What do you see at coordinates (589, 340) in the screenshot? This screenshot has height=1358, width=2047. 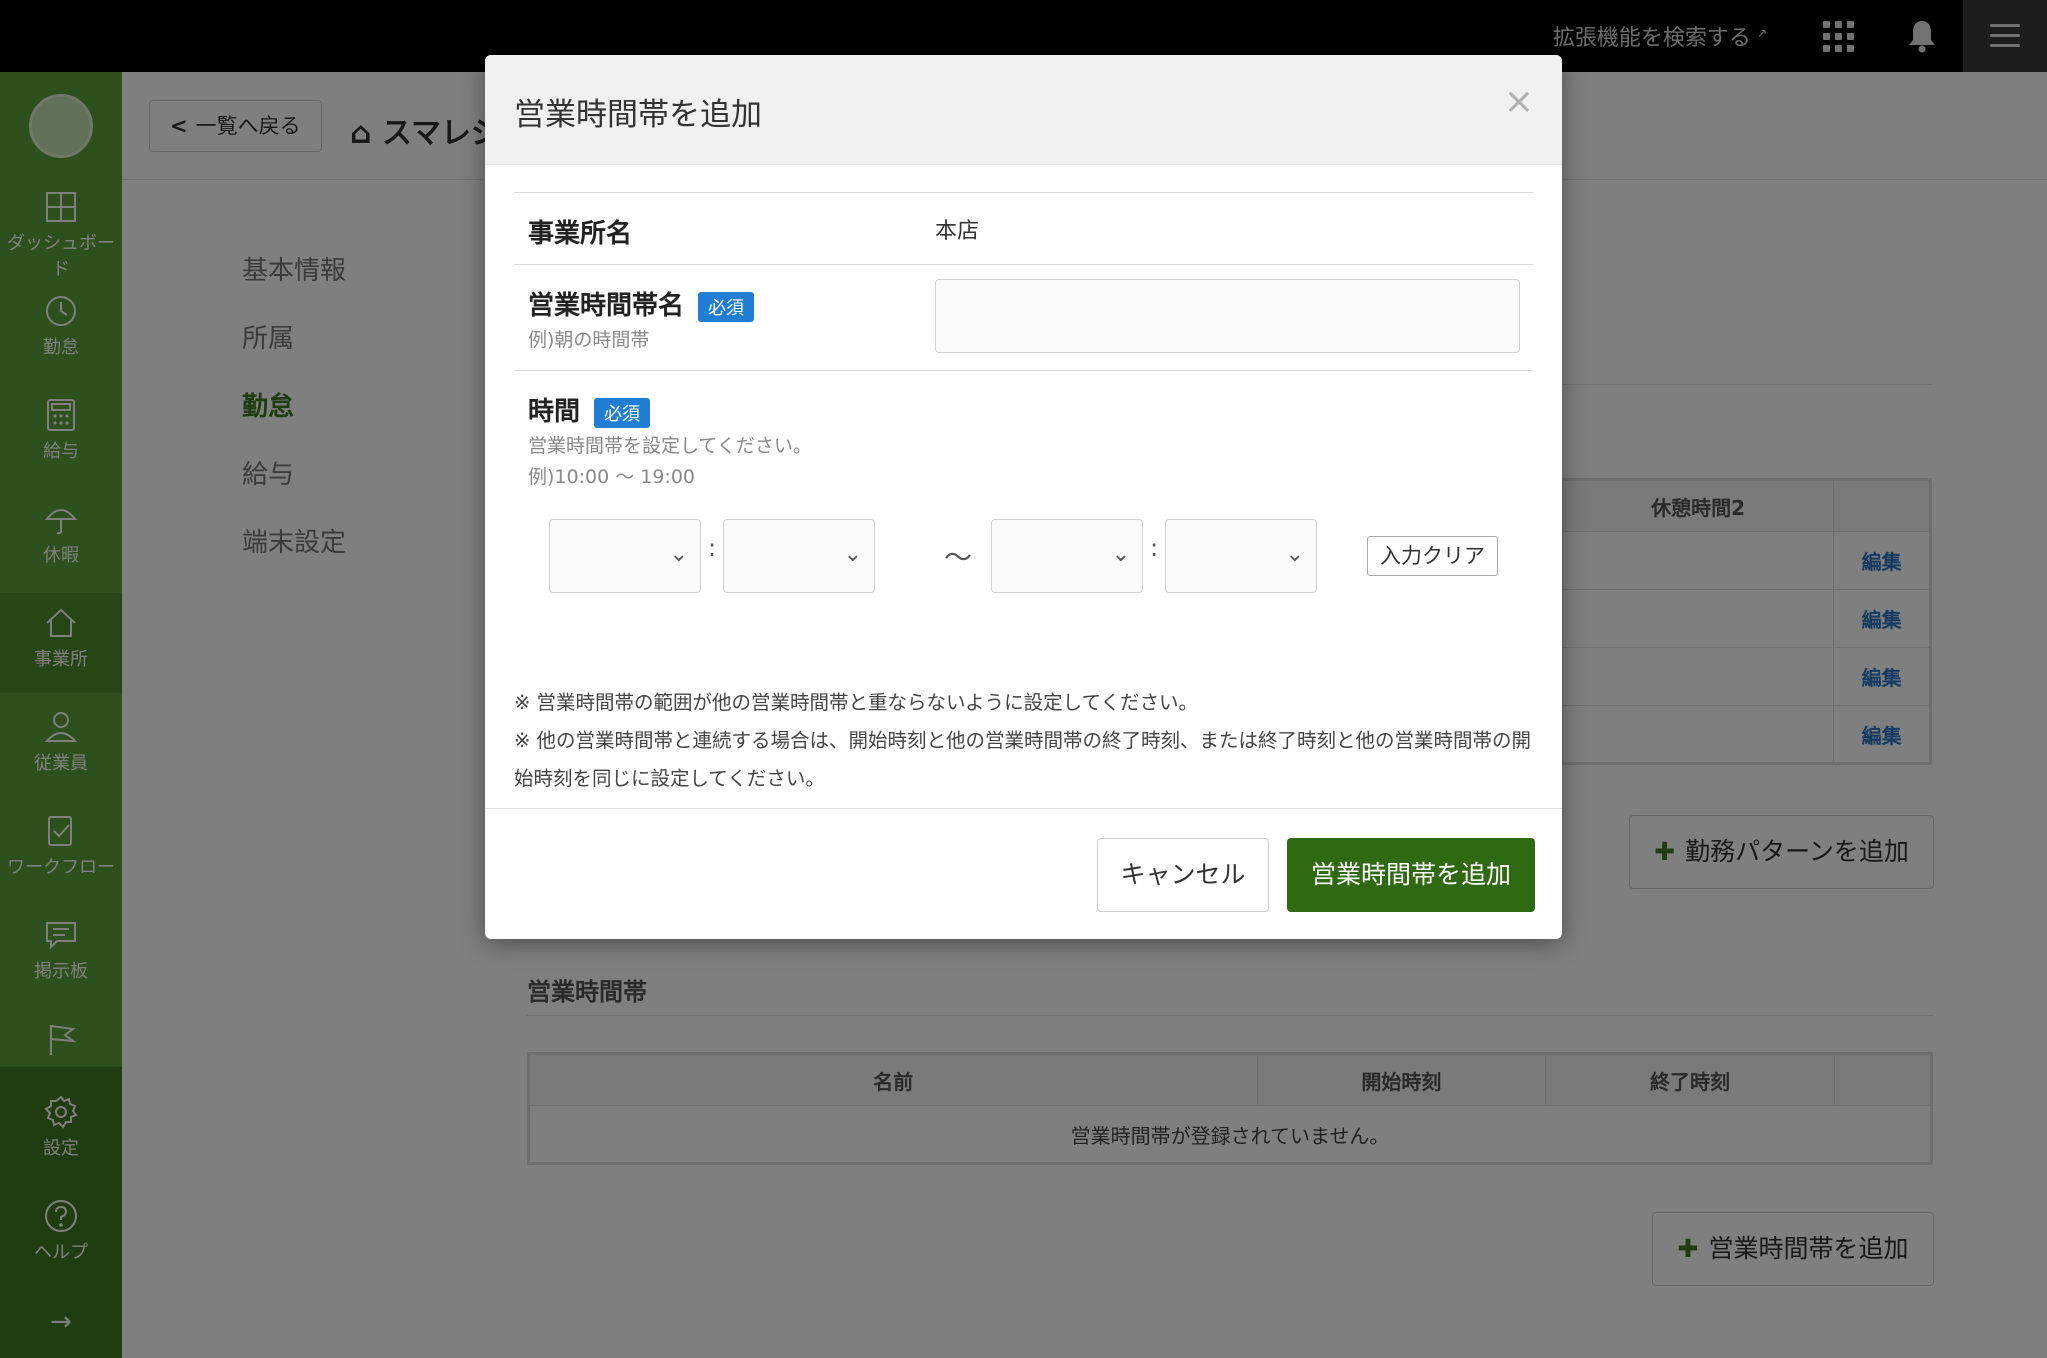 I see `name-hint: 例)朝の時間帯` at bounding box center [589, 340].